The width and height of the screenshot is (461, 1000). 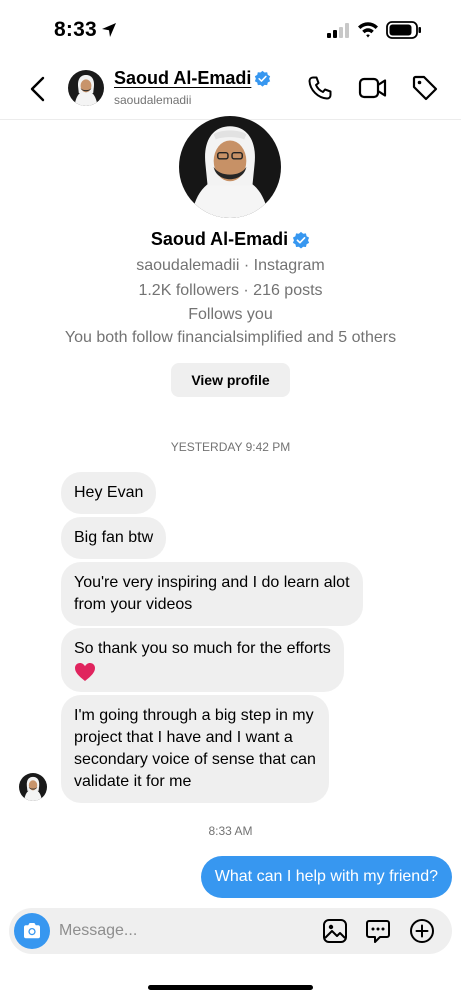 What do you see at coordinates (179, 931) in the screenshot?
I see `message-input` at bounding box center [179, 931].